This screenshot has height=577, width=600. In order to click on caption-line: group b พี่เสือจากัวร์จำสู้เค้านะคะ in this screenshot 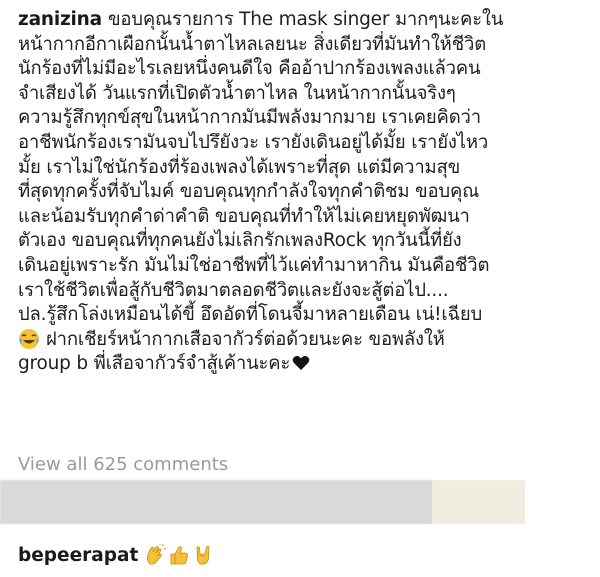, I will do `click(305, 364)`.